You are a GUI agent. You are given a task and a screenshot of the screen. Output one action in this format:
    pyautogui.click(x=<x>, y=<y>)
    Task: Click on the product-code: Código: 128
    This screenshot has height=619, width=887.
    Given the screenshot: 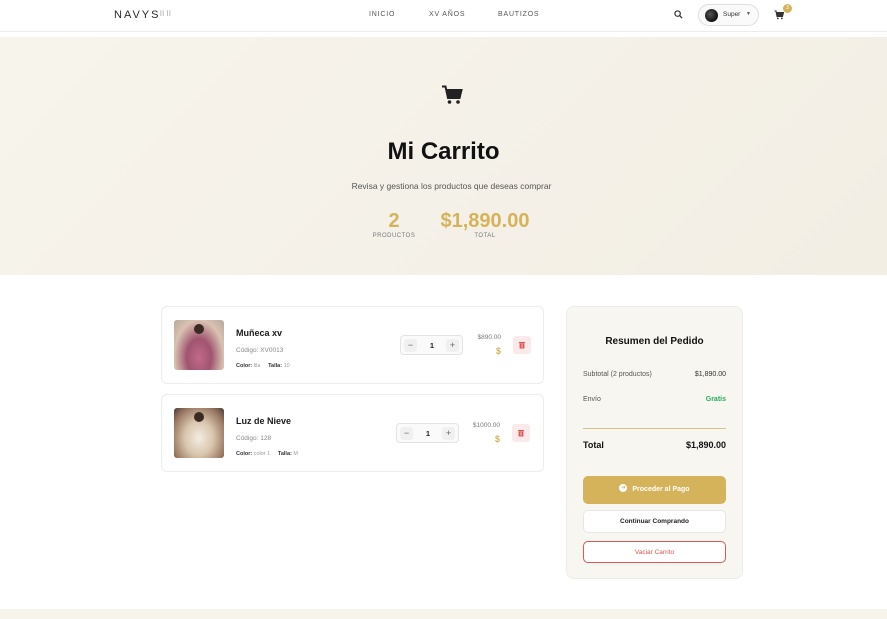 What is the action you would take?
    pyautogui.click(x=254, y=438)
    